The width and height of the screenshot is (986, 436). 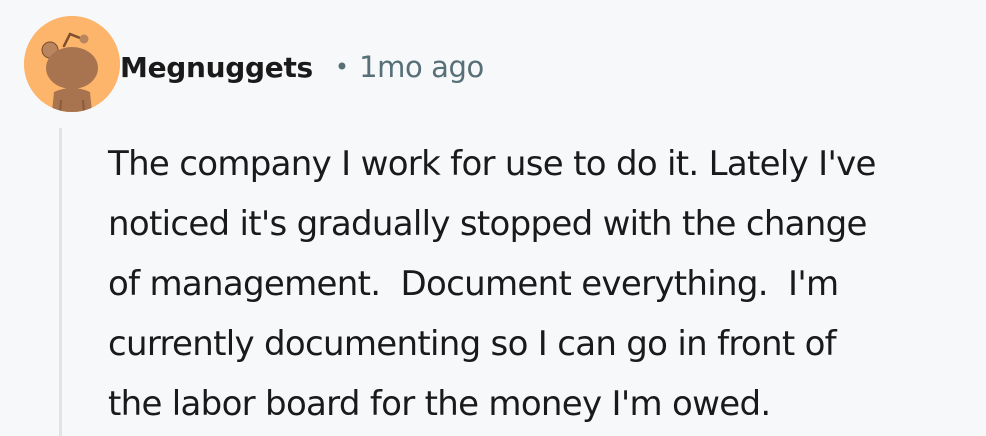 I want to click on username-link: Megnuggets, so click(x=216, y=67).